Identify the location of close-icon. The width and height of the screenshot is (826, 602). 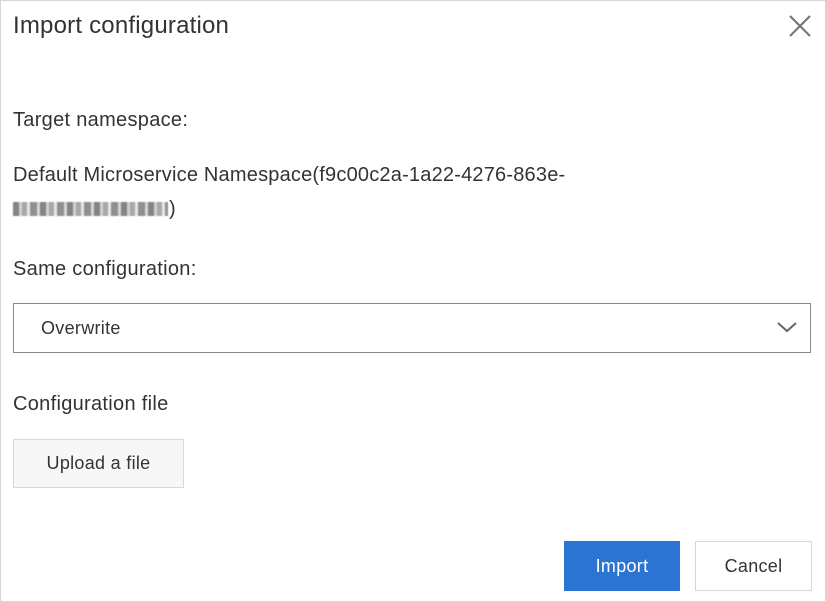
(800, 26).